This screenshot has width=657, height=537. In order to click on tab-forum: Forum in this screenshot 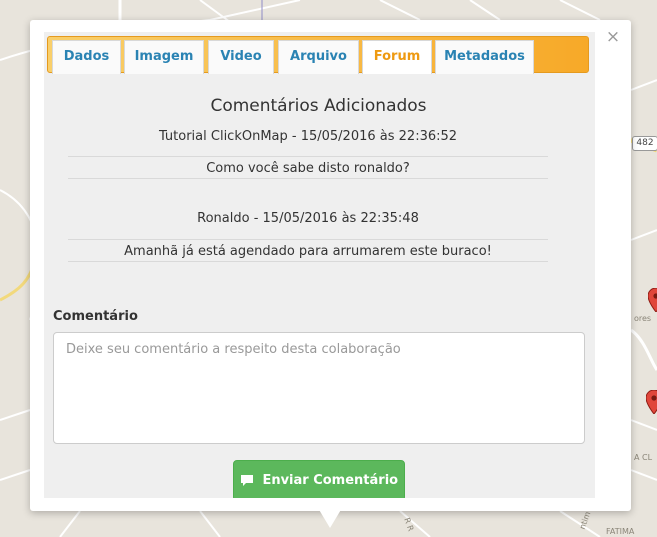, I will do `click(397, 57)`.